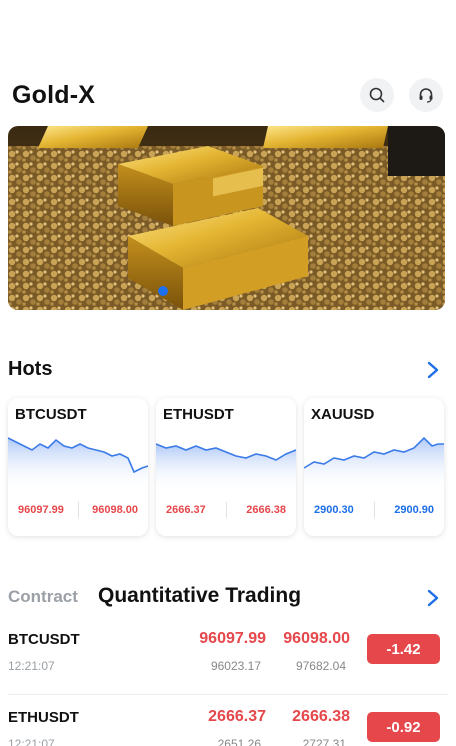 This screenshot has height=746, width=456. What do you see at coordinates (198, 414) in the screenshot?
I see `card-symbol: ETHUSDT` at bounding box center [198, 414].